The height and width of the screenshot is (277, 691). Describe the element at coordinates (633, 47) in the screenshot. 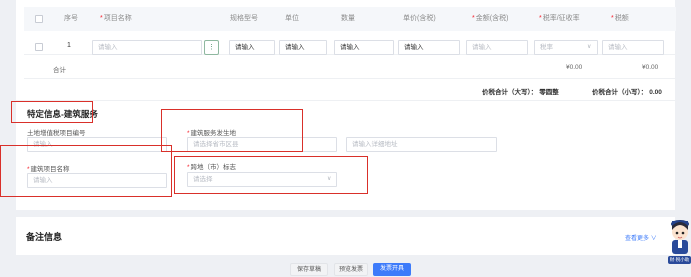

I see `tax-input: 请输入` at that location.